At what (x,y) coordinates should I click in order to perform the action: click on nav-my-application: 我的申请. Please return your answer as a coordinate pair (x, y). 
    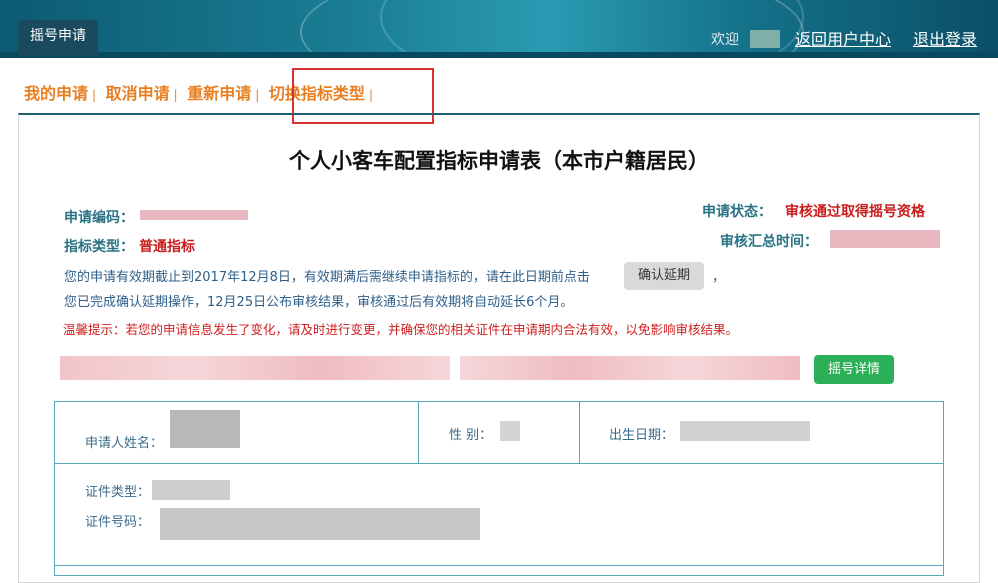
    Looking at the image, I should click on (56, 93).